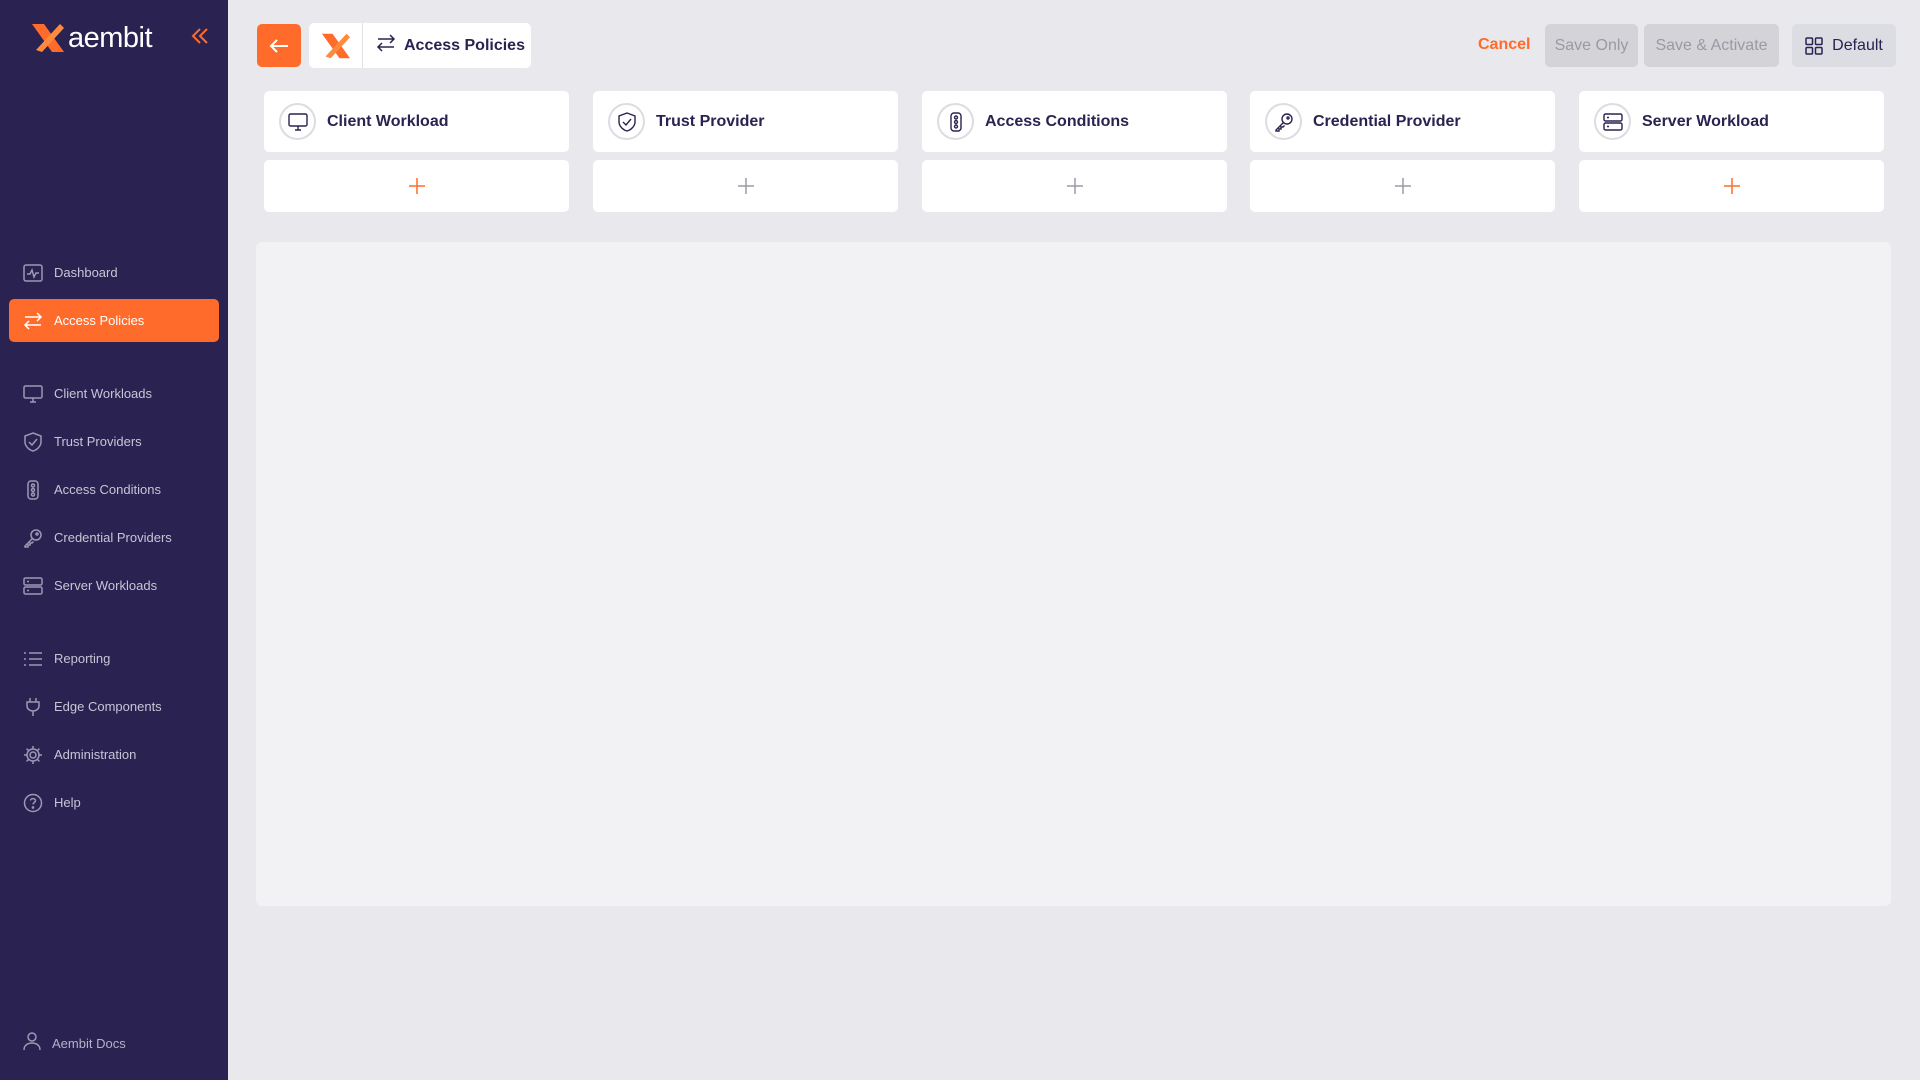 The height and width of the screenshot is (1080, 1920). Describe the element at coordinates (106, 585) in the screenshot. I see `sidebar-item-label: Server Workloads` at that location.